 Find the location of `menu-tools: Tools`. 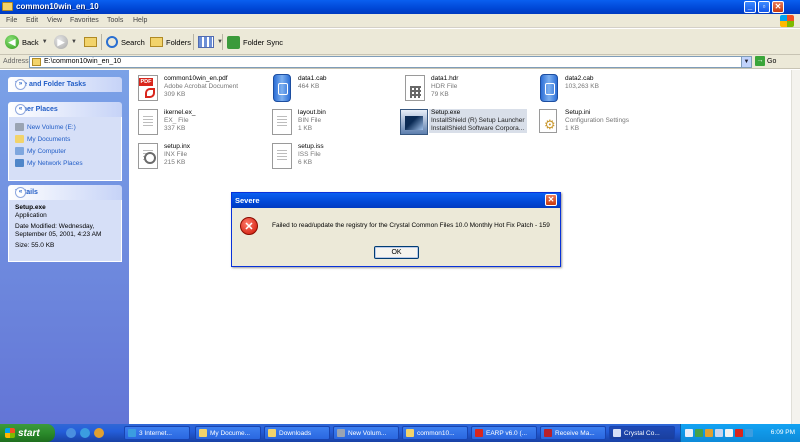

menu-tools: Tools is located at coordinates (115, 20).